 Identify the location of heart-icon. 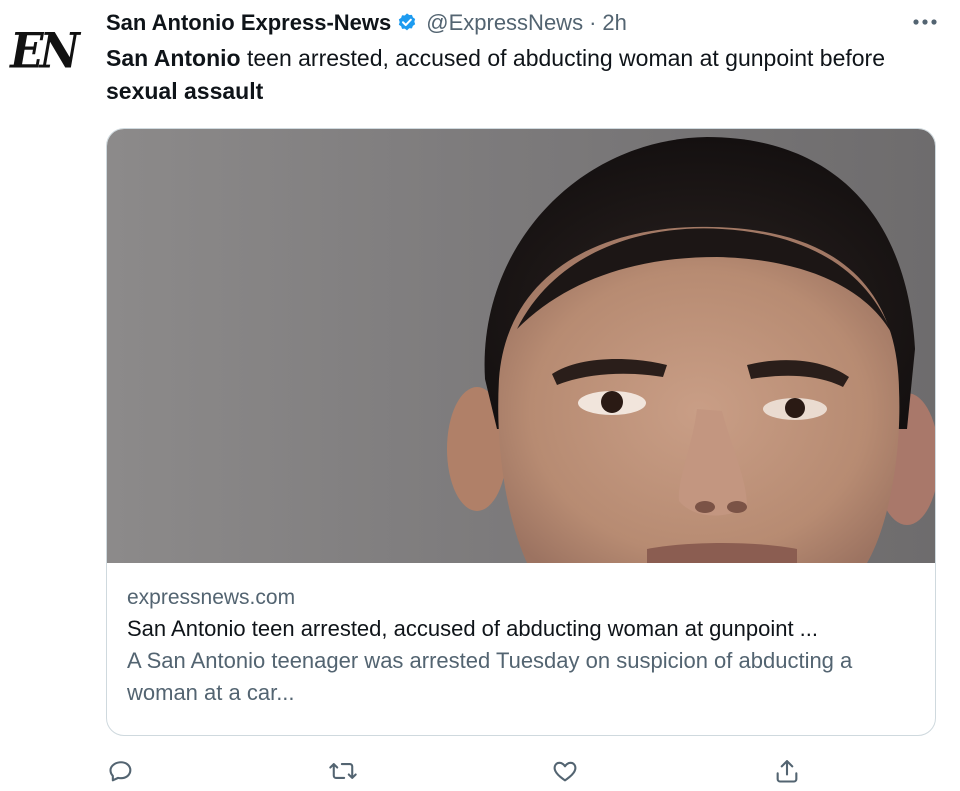
(565, 771).